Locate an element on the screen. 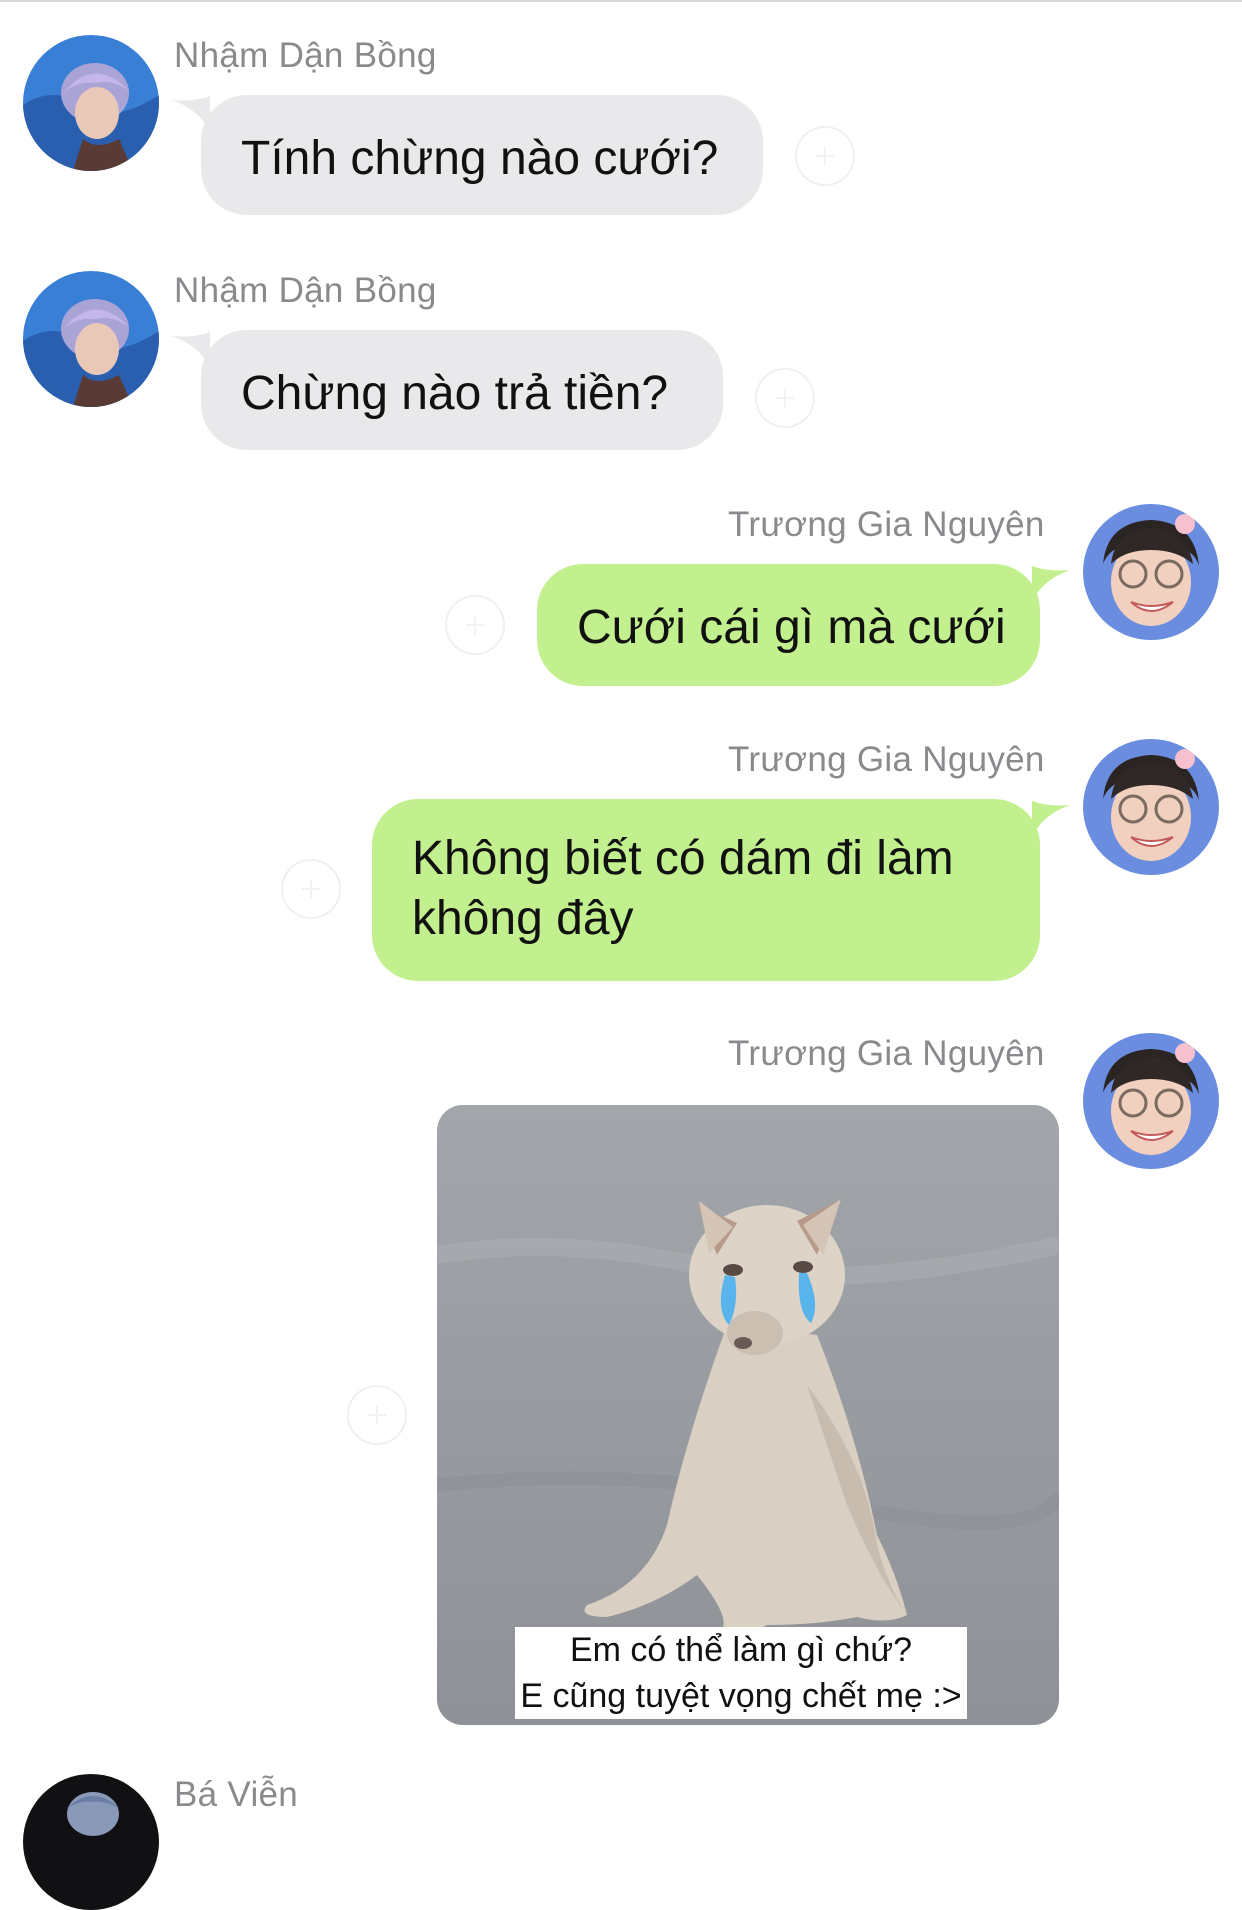 The image size is (1242, 1910). message-bubble: Cưới cái gì mà cưới is located at coordinates (788, 625).